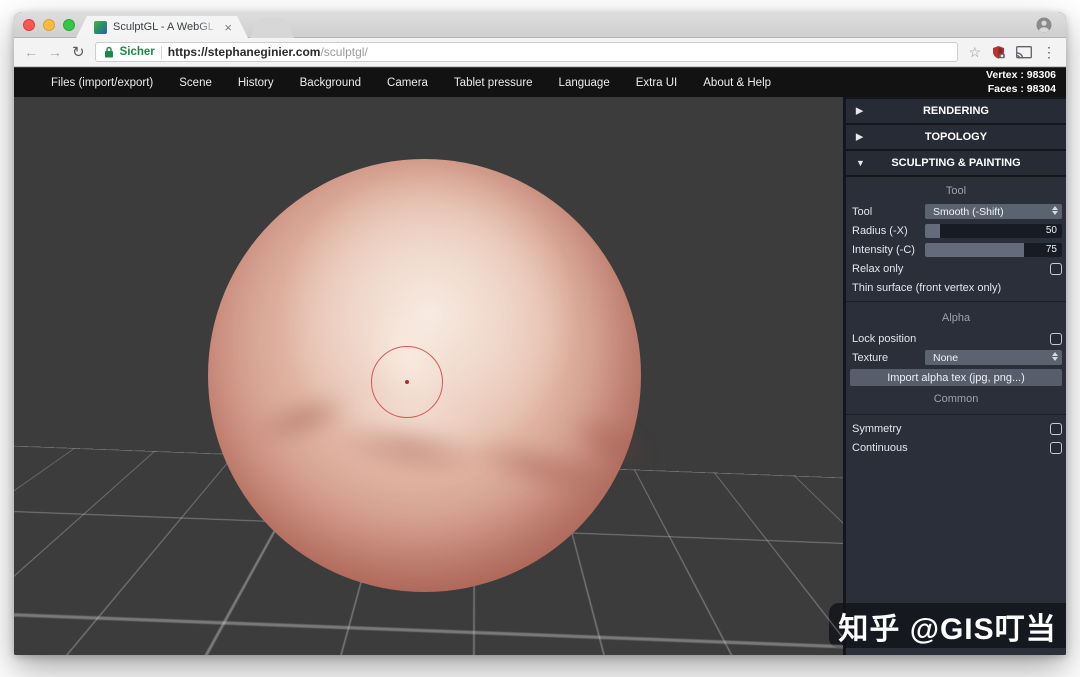 The width and height of the screenshot is (1080, 677). I want to click on texture-row: Texture None, so click(956, 357).